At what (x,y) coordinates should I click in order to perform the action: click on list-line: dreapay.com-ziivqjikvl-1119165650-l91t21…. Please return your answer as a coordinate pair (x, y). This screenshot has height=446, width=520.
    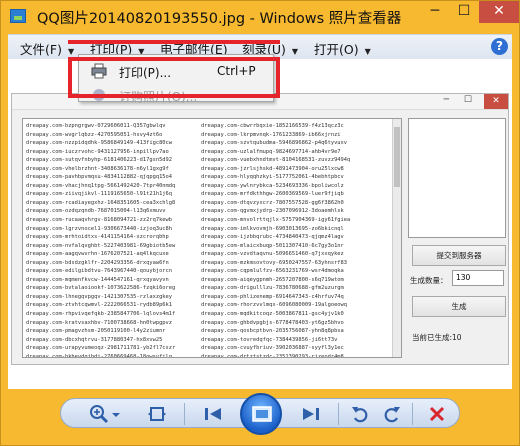
    Looking at the image, I should click on (99, 194).